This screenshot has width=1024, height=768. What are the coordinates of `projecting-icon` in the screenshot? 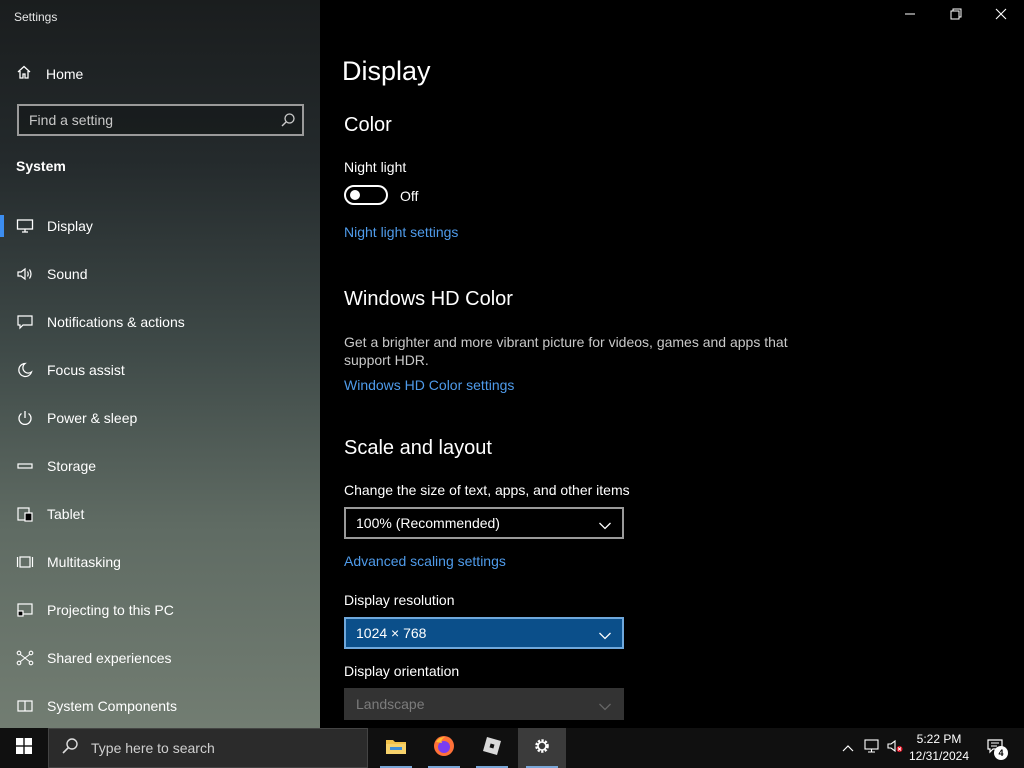 It's located at (25, 610).